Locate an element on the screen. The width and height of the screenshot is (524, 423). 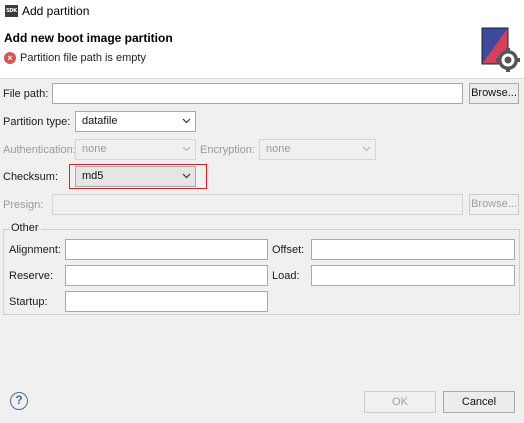
boot-image-settings-icon is located at coordinates (500, 49).